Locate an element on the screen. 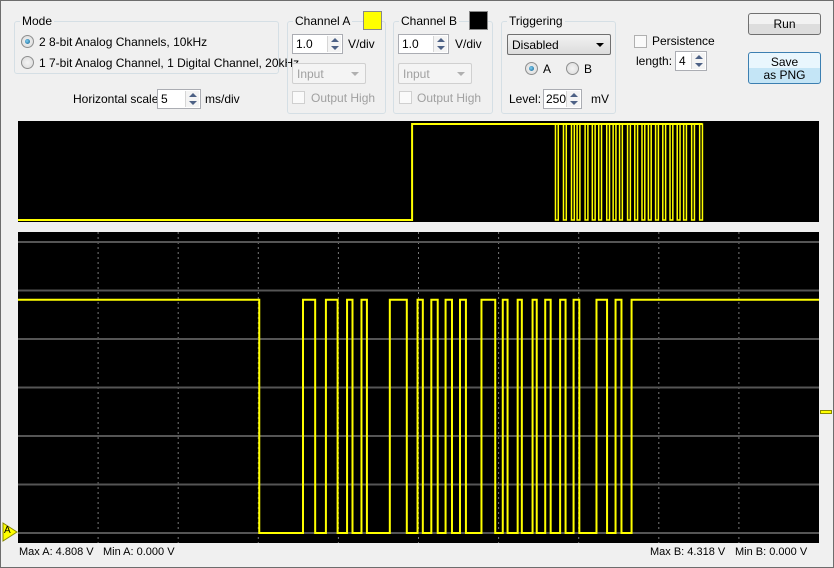 The height and width of the screenshot is (568, 834). mode-title: Mode is located at coordinates (37, 21).